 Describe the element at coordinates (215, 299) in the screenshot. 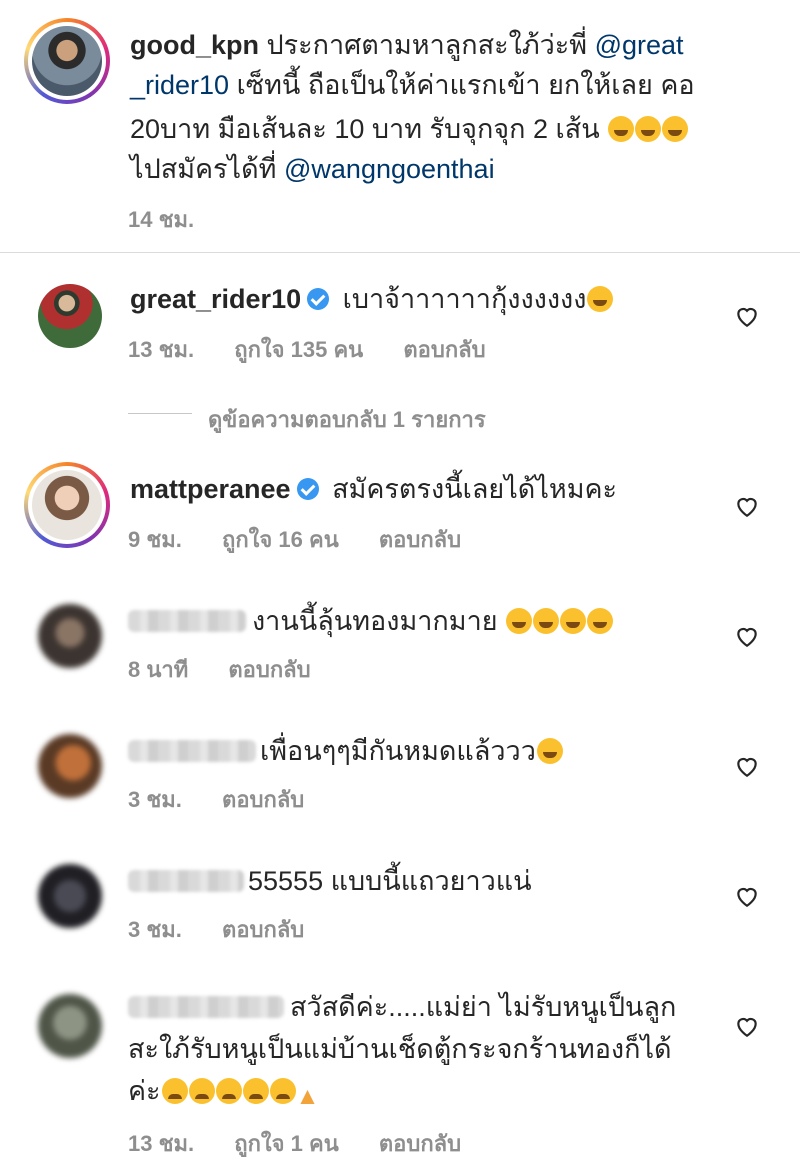

I see `comment-username: great_rider10` at that location.